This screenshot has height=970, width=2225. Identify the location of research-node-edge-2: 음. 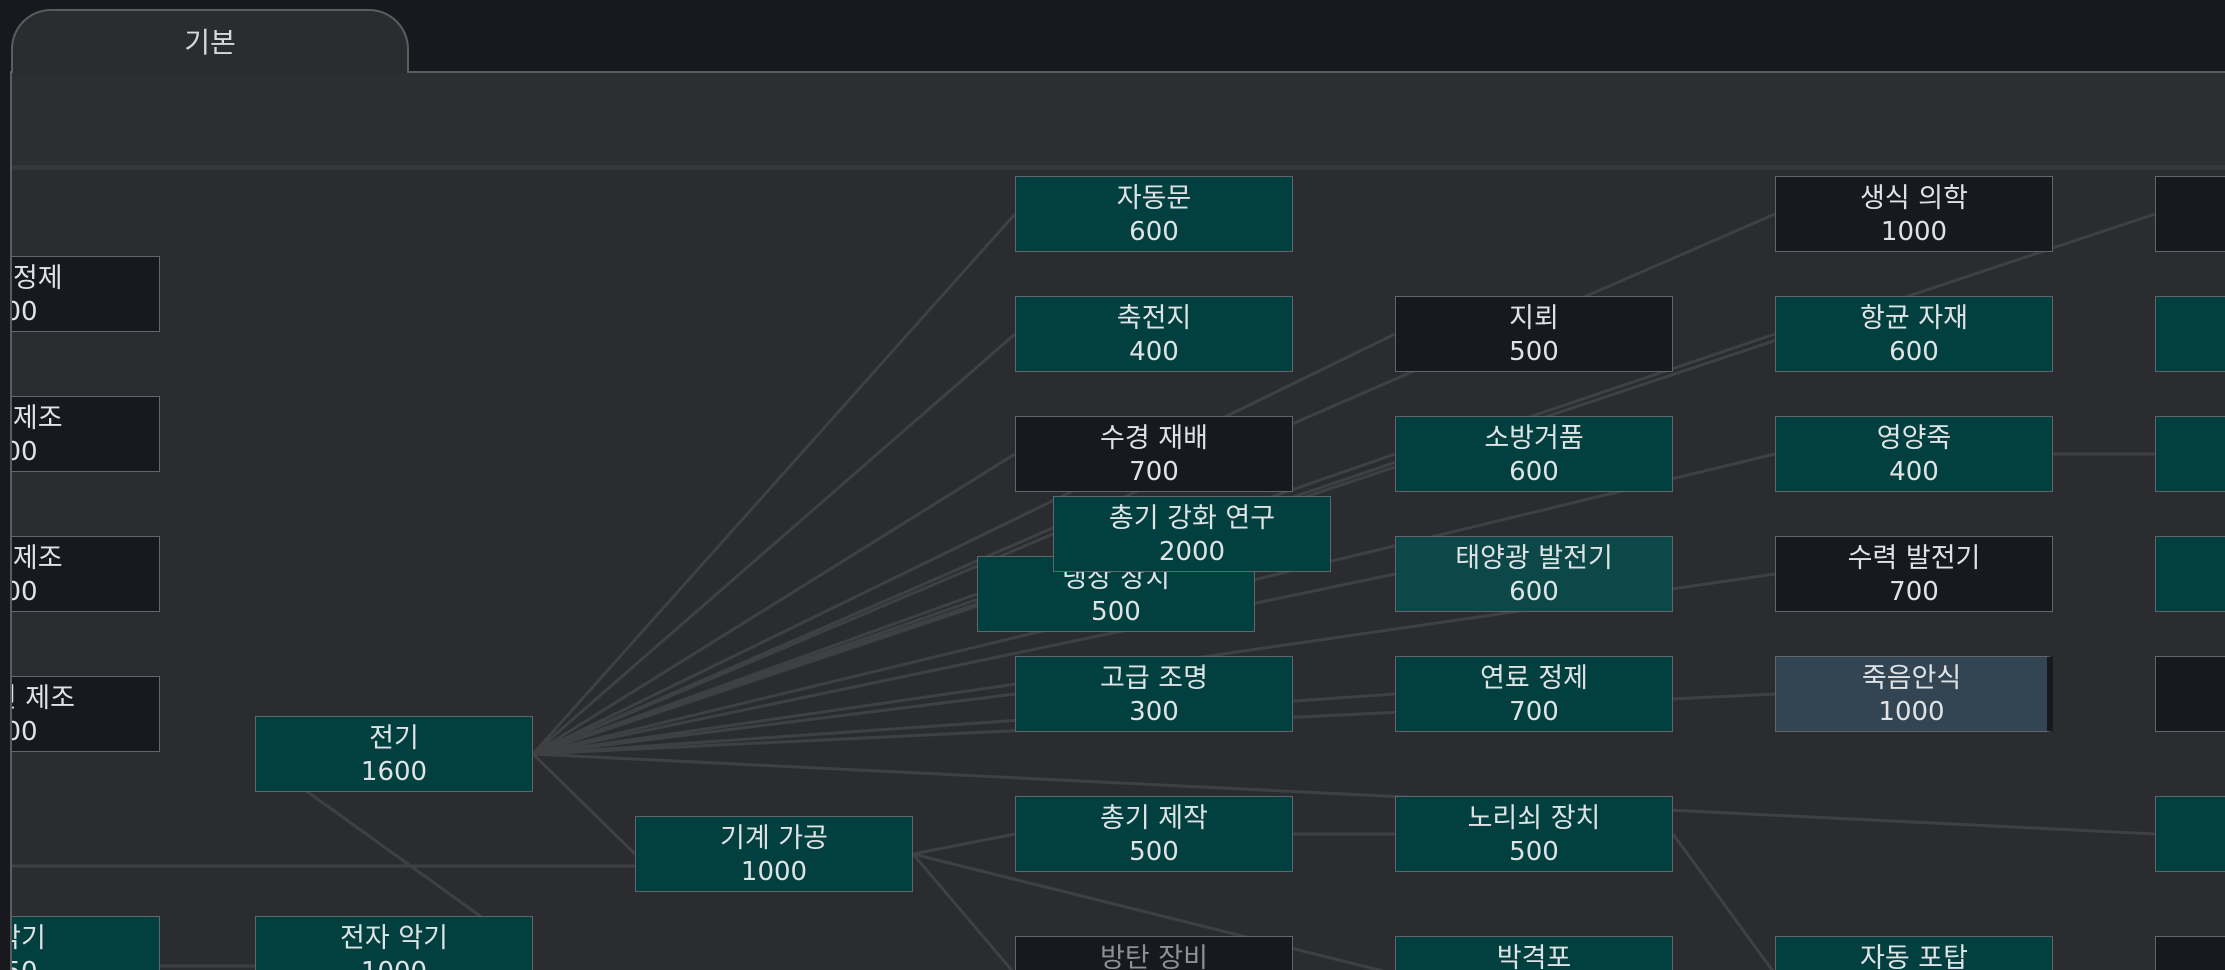
(2190, 334).